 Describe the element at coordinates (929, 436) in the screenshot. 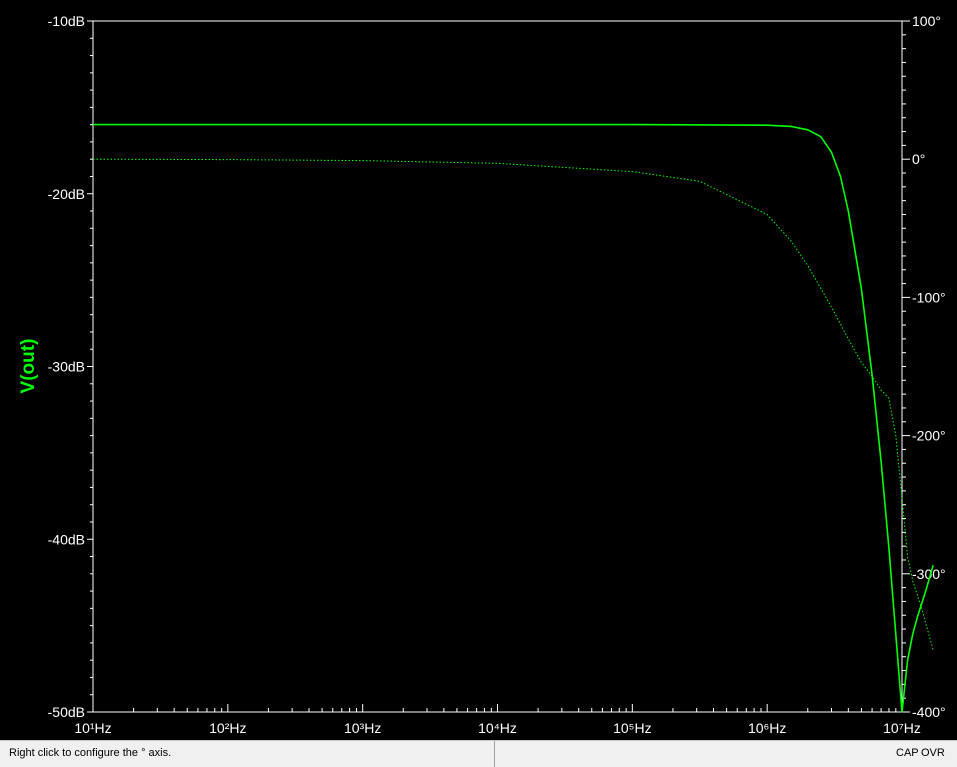

I see `y-right-tick-label: -200°` at that location.